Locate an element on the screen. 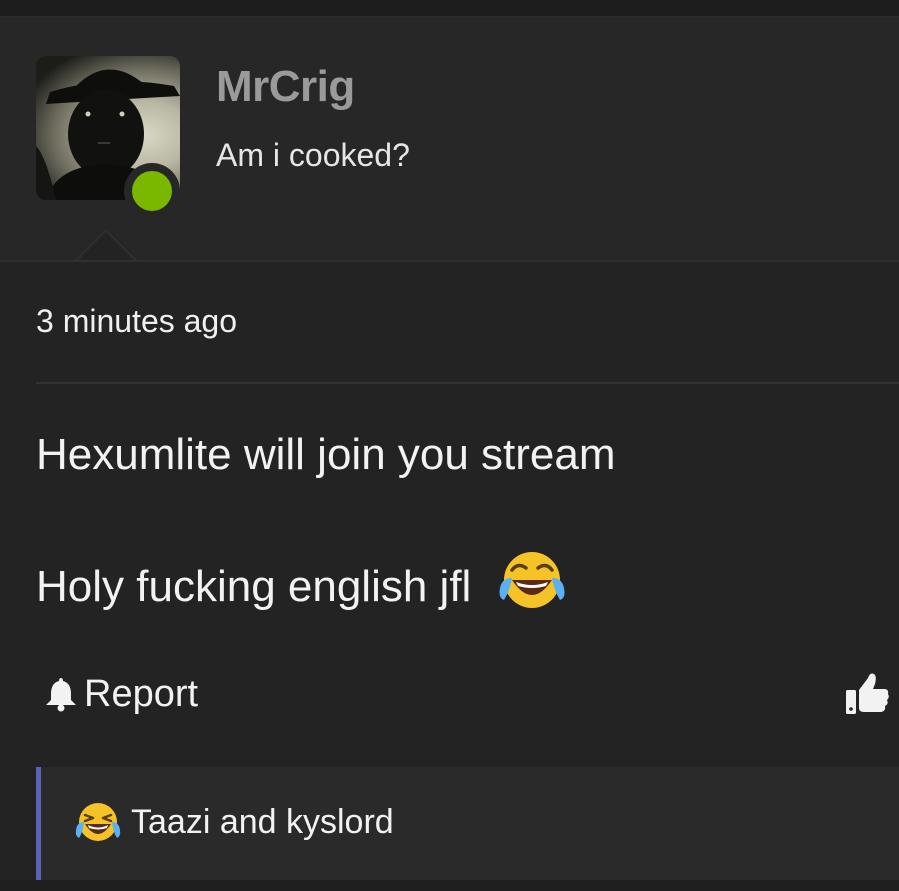  post-timestamp: 3 minutes ago is located at coordinates (137, 321).